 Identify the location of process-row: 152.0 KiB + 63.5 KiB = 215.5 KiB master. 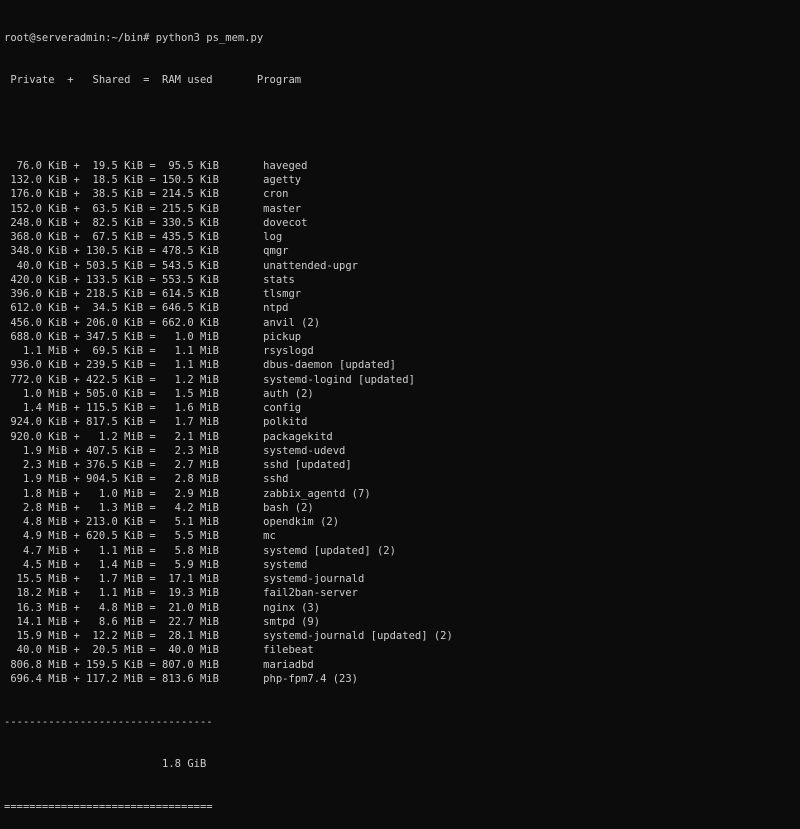
(153, 208).